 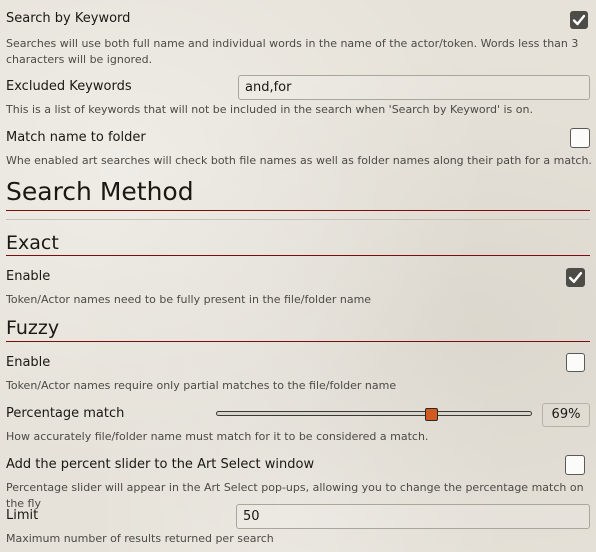 I want to click on search-by-keyword-checkbox, so click(x=579, y=20).